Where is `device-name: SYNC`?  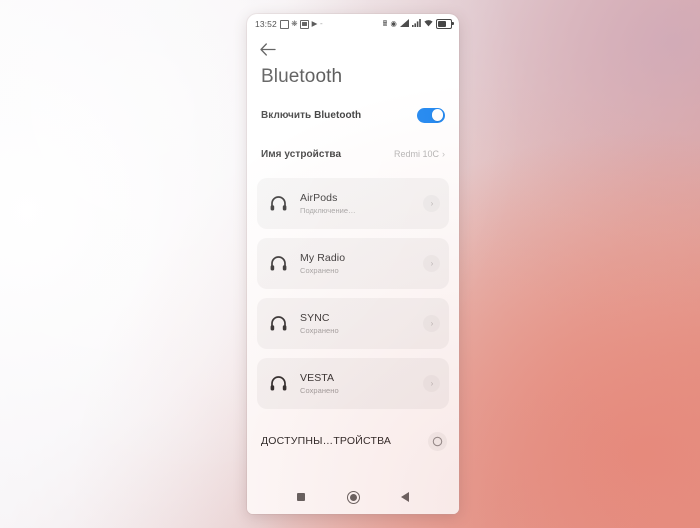
device-name: SYNC is located at coordinates (315, 318).